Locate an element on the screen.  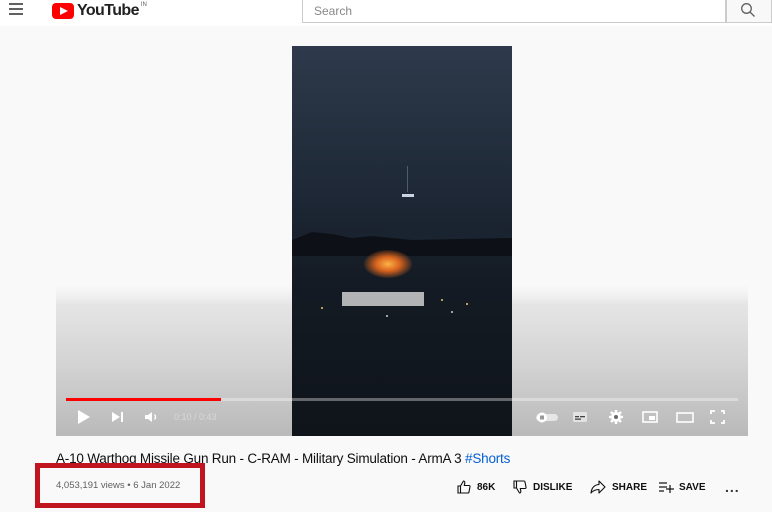
share-button: SHARE is located at coordinates (618, 487).